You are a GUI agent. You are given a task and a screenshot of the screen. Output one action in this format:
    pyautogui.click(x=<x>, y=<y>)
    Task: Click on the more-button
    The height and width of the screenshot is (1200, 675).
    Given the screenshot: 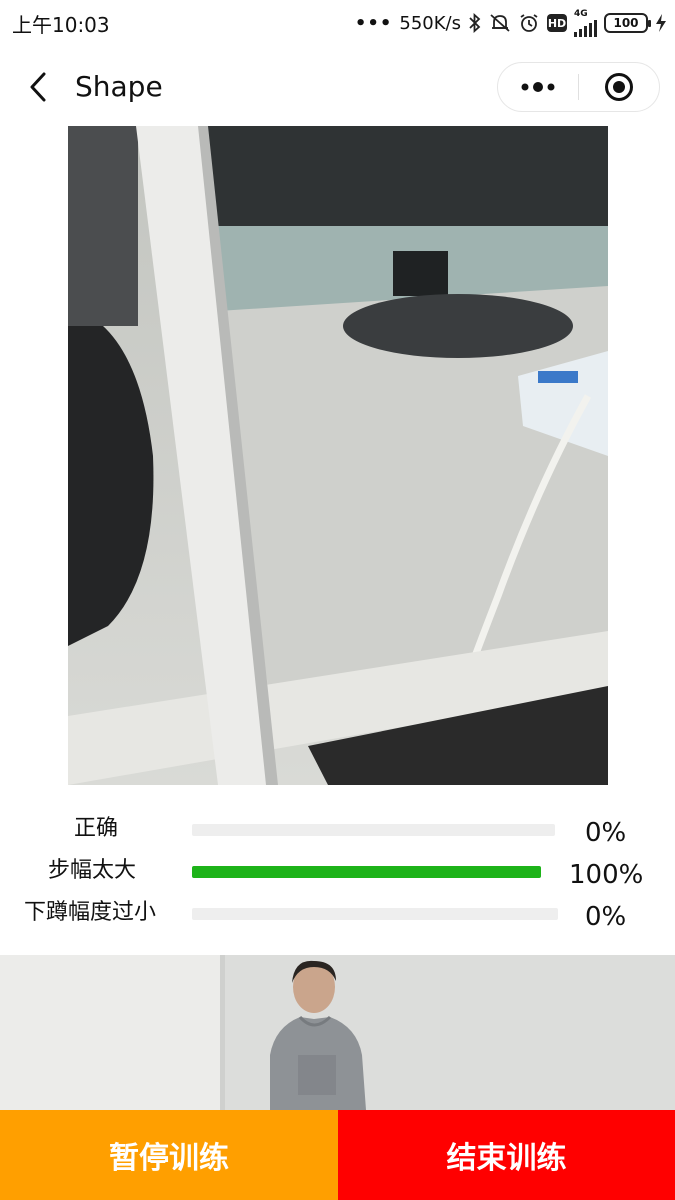 What is the action you would take?
    pyautogui.click(x=538, y=87)
    